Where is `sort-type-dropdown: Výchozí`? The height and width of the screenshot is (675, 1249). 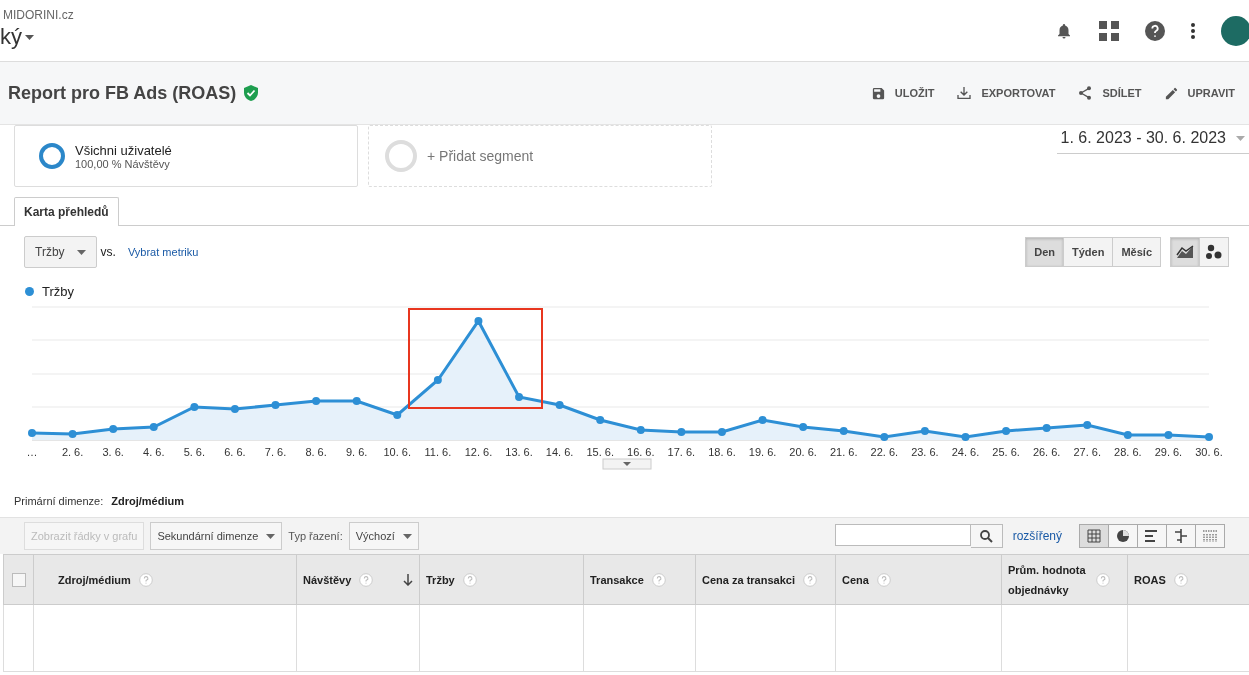
sort-type-dropdown: Výchozí is located at coordinates (383, 536).